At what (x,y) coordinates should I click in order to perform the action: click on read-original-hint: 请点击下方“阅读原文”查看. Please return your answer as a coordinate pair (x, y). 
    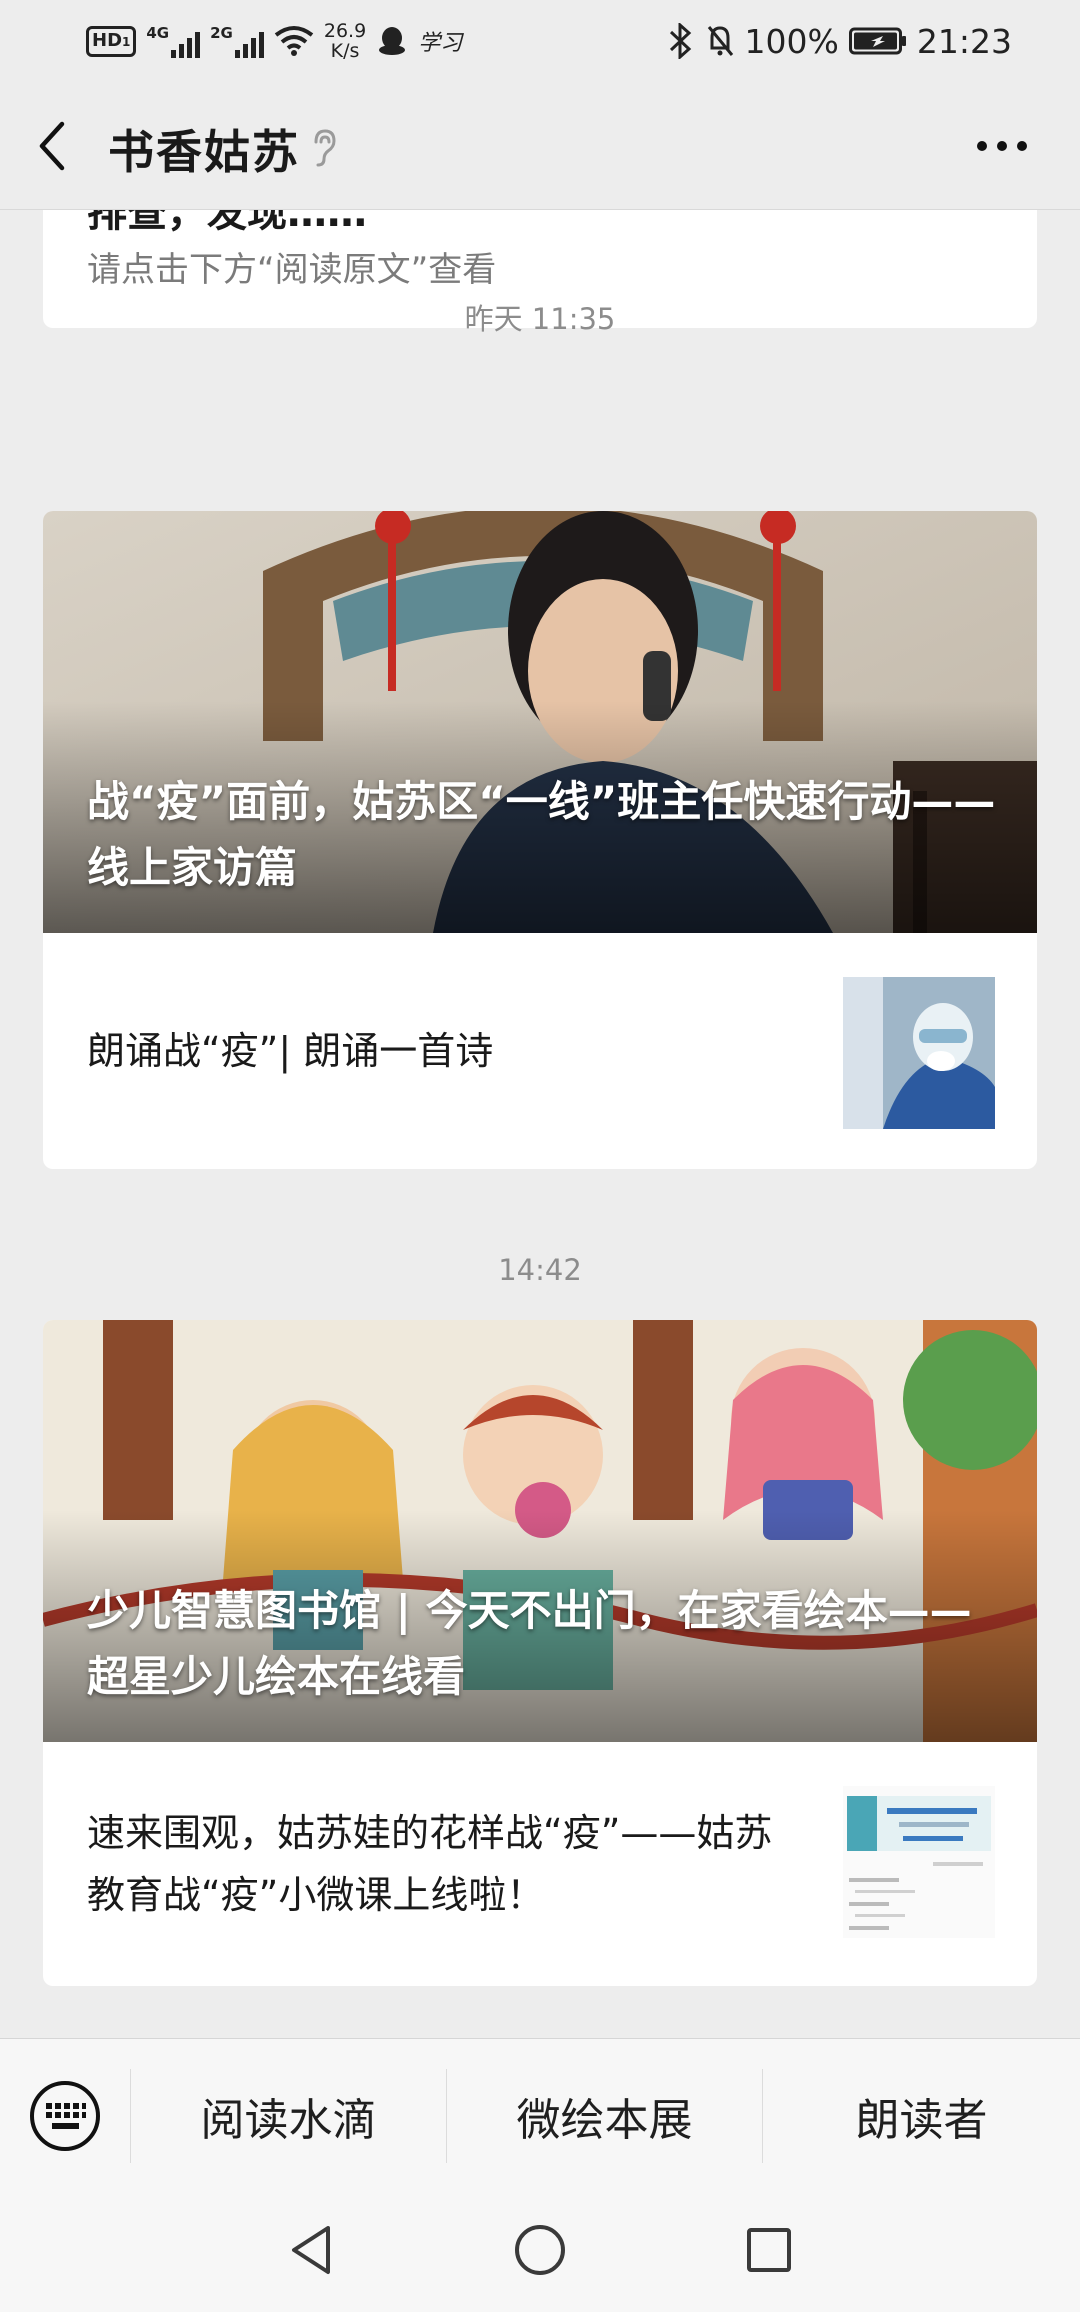
    Looking at the image, I should click on (292, 270).